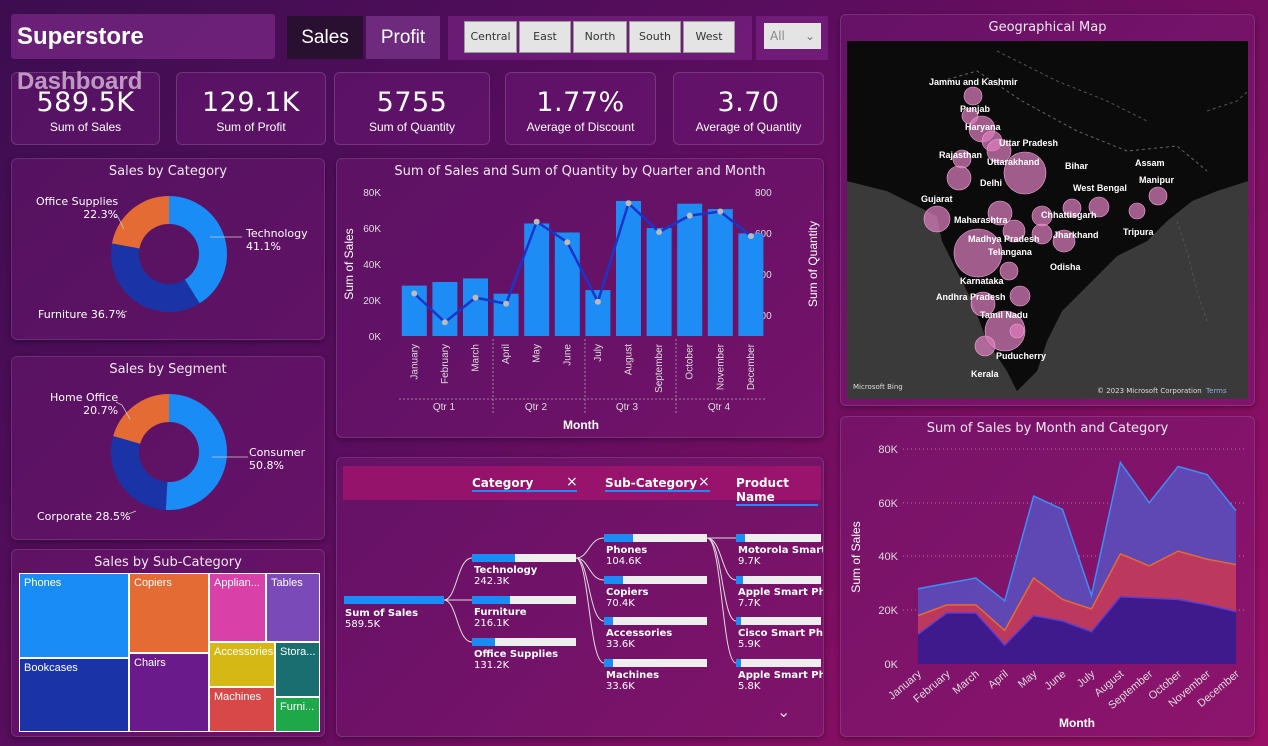 The image size is (1268, 746). I want to click on map-label: Manipur, so click(1156, 180).